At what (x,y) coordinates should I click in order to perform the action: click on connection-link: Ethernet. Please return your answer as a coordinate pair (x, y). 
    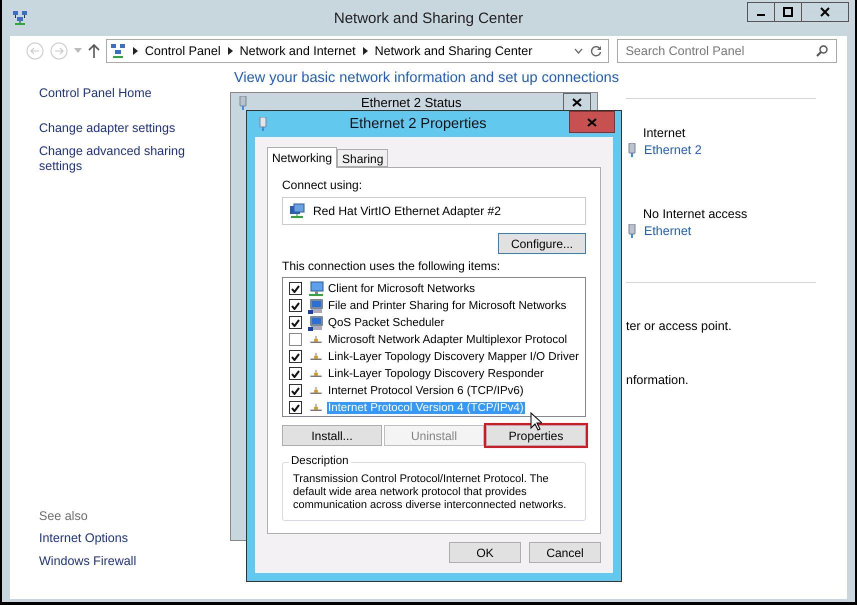
    Looking at the image, I should click on (668, 231).